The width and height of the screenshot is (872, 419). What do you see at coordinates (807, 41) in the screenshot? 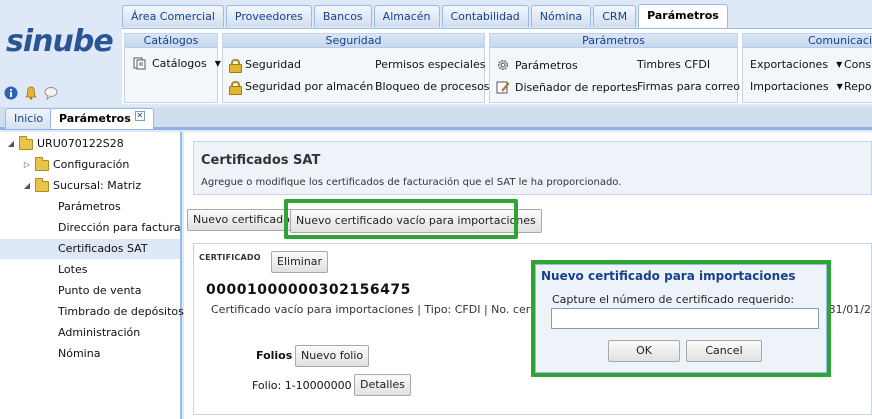
I see `ribbon-group-title: Comunicacion` at bounding box center [807, 41].